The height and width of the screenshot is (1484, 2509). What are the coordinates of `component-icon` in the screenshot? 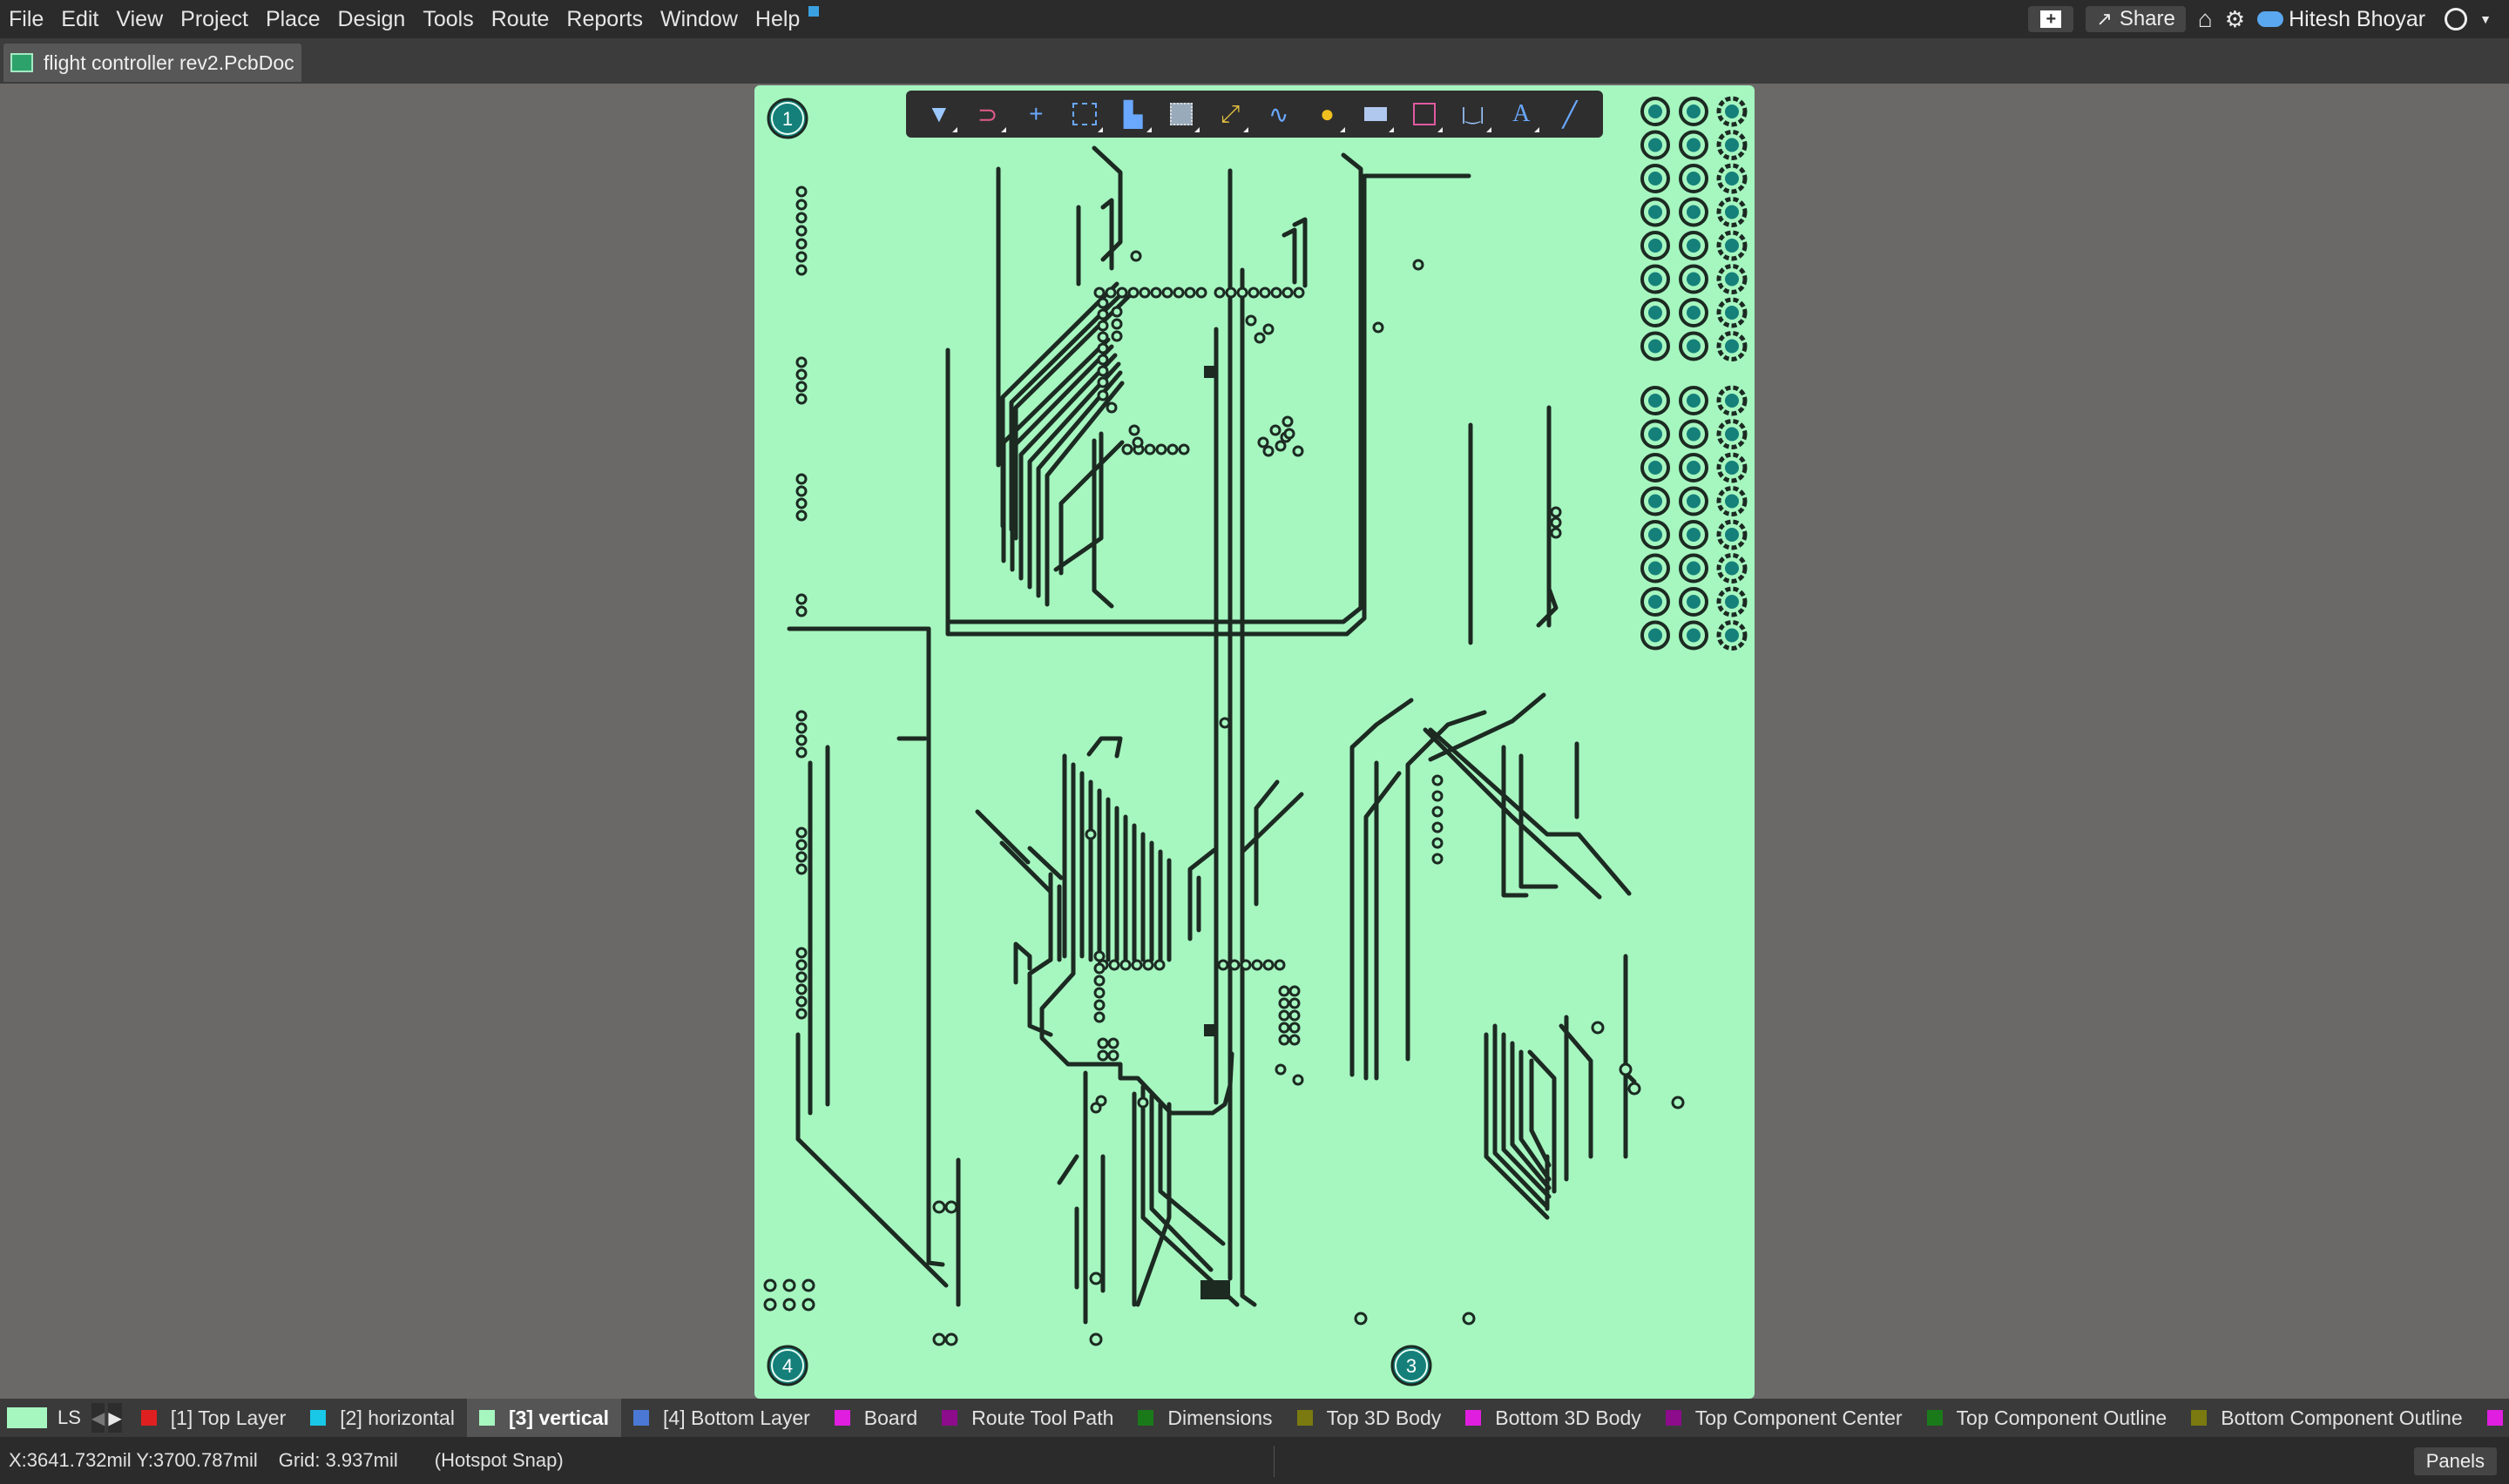 It's located at (1183, 116).